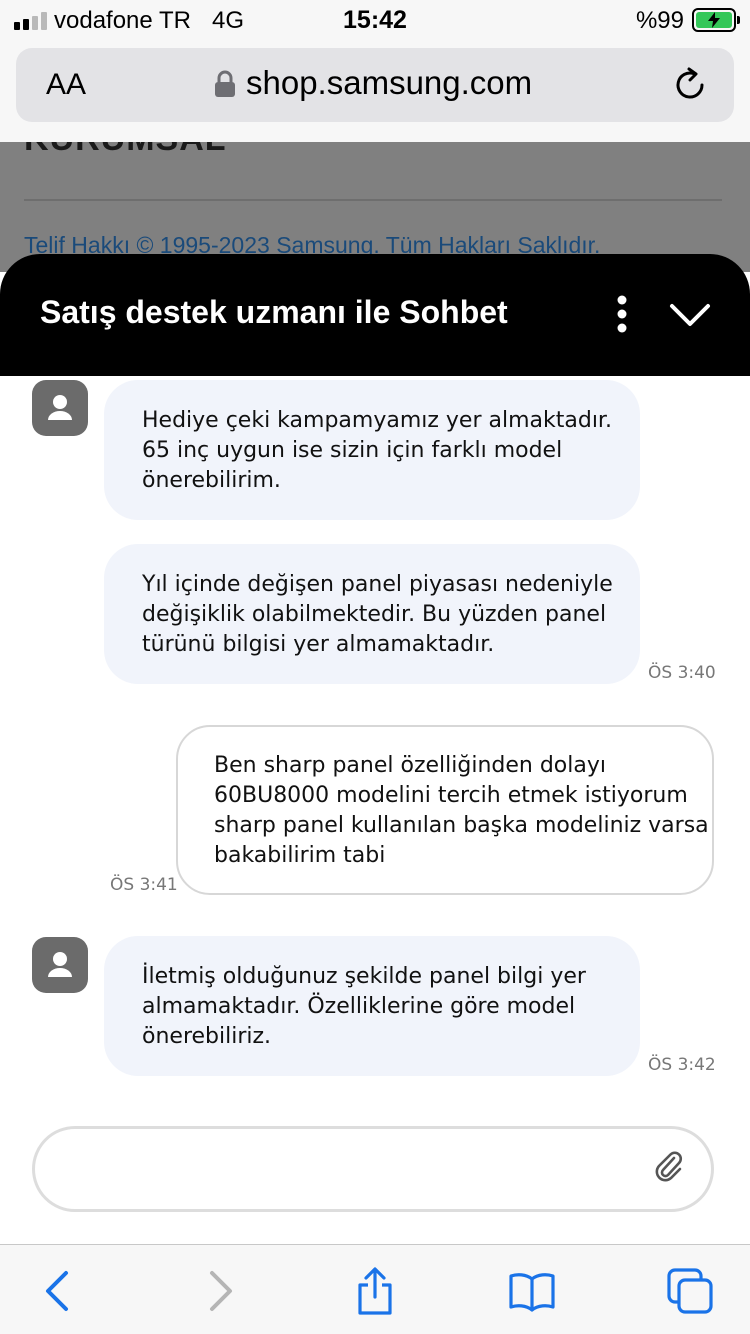  Describe the element at coordinates (211, 480) in the screenshot. I see `message-line: önerebilirim.` at that location.